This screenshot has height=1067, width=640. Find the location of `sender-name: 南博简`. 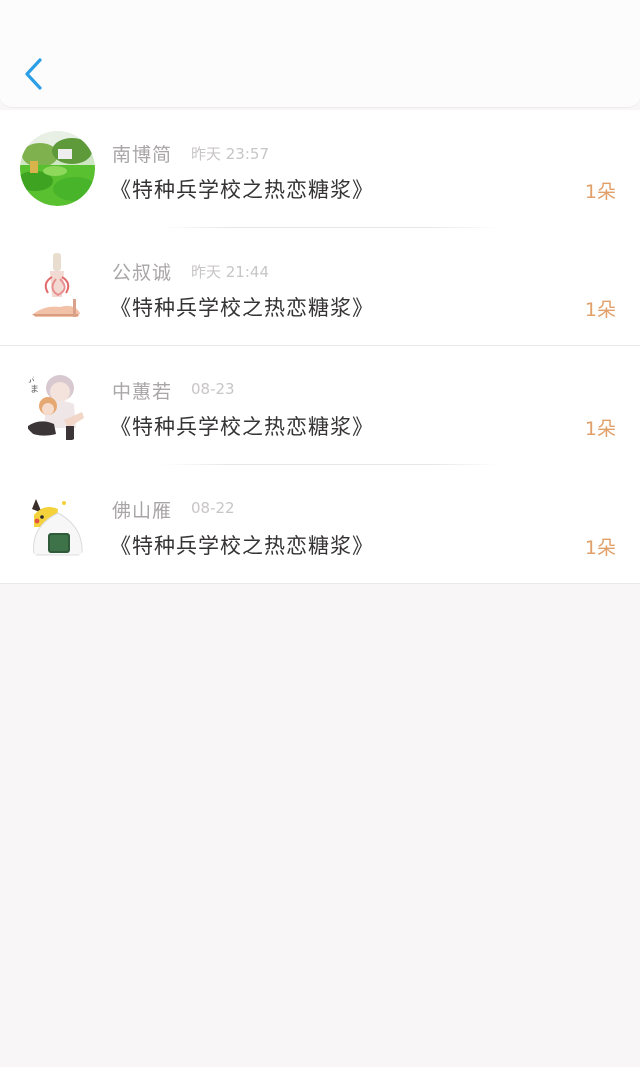

sender-name: 南博简 is located at coordinates (142, 155).